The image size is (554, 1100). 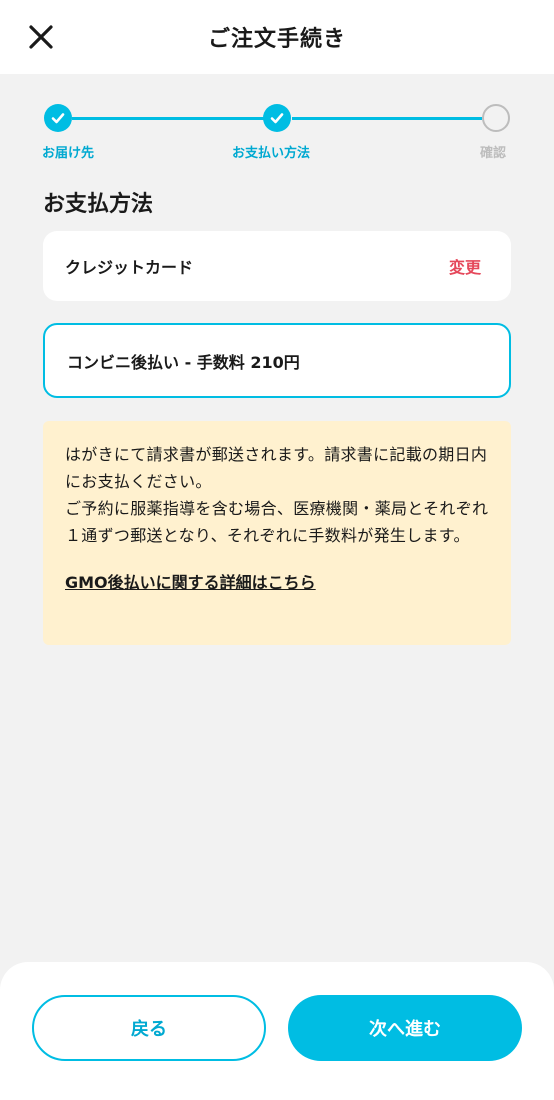 I want to click on next-button: 次へ進む, so click(x=405, y=1028).